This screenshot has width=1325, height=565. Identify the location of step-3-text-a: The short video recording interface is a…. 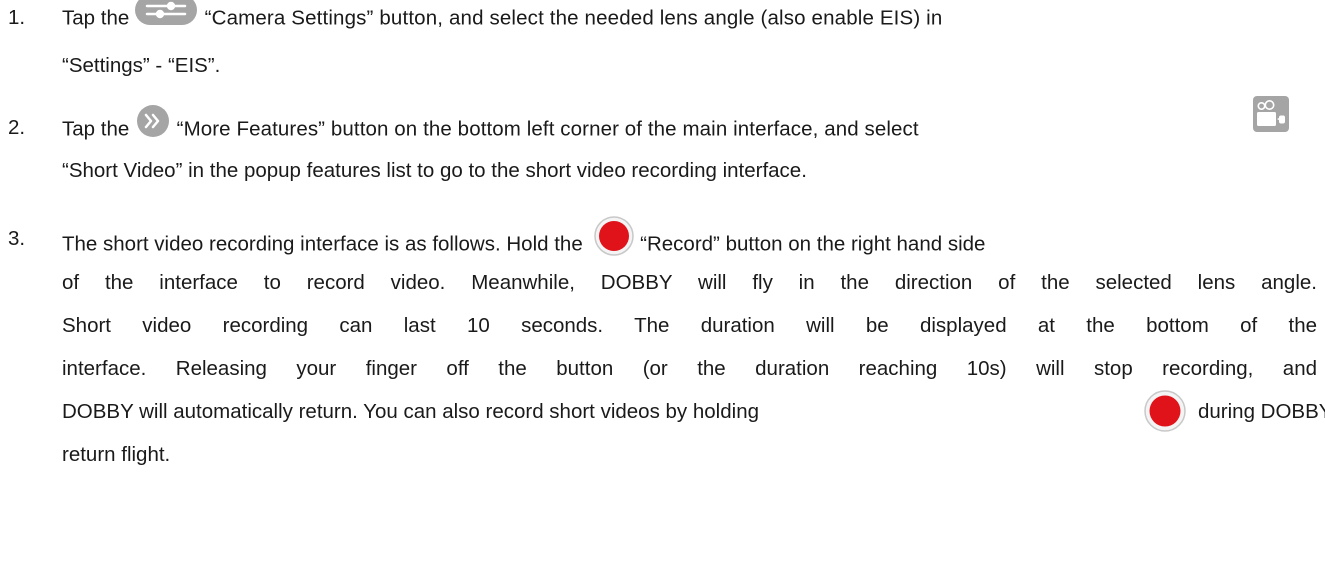
(322, 244).